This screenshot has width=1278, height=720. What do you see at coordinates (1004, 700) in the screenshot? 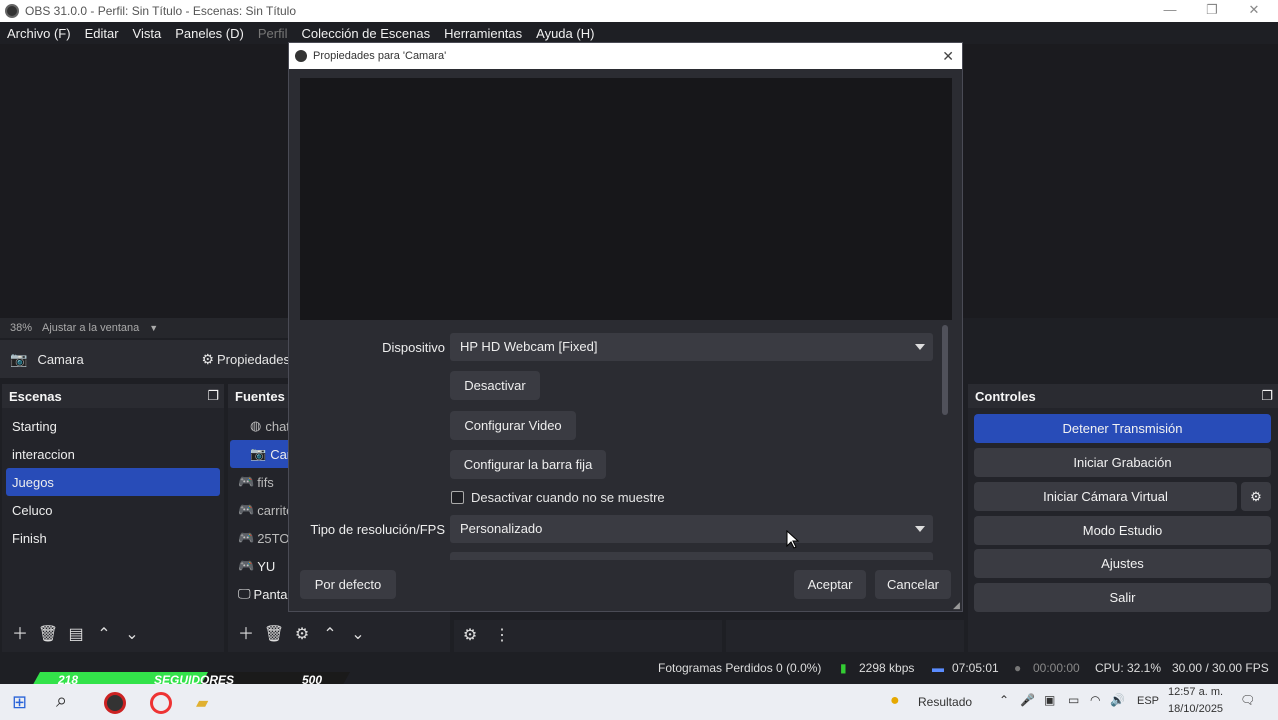
I see `chevron-up-icon: ⌃` at bounding box center [1004, 700].